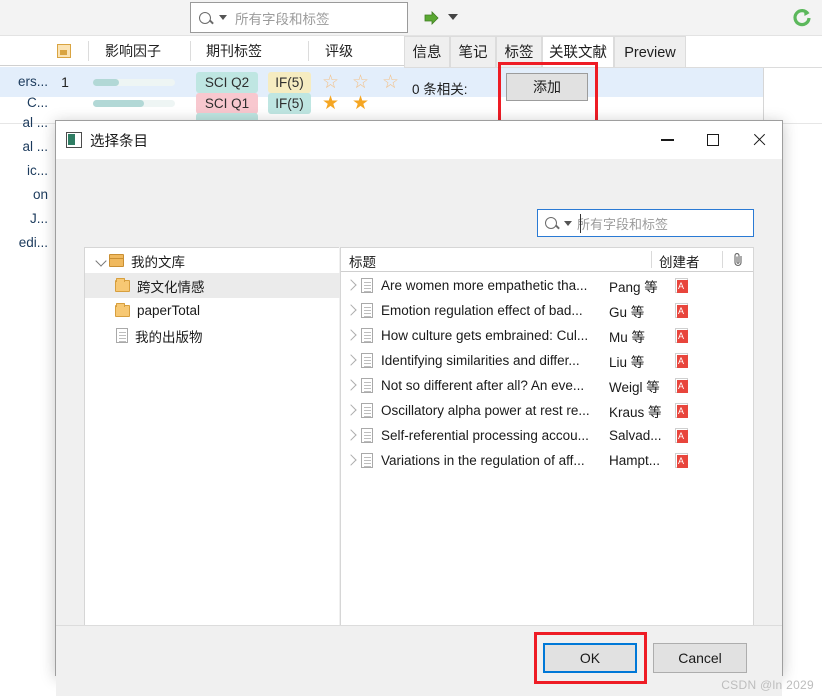 The width and height of the screenshot is (822, 696). What do you see at coordinates (802, 18) in the screenshot?
I see `refresh-icon` at bounding box center [802, 18].